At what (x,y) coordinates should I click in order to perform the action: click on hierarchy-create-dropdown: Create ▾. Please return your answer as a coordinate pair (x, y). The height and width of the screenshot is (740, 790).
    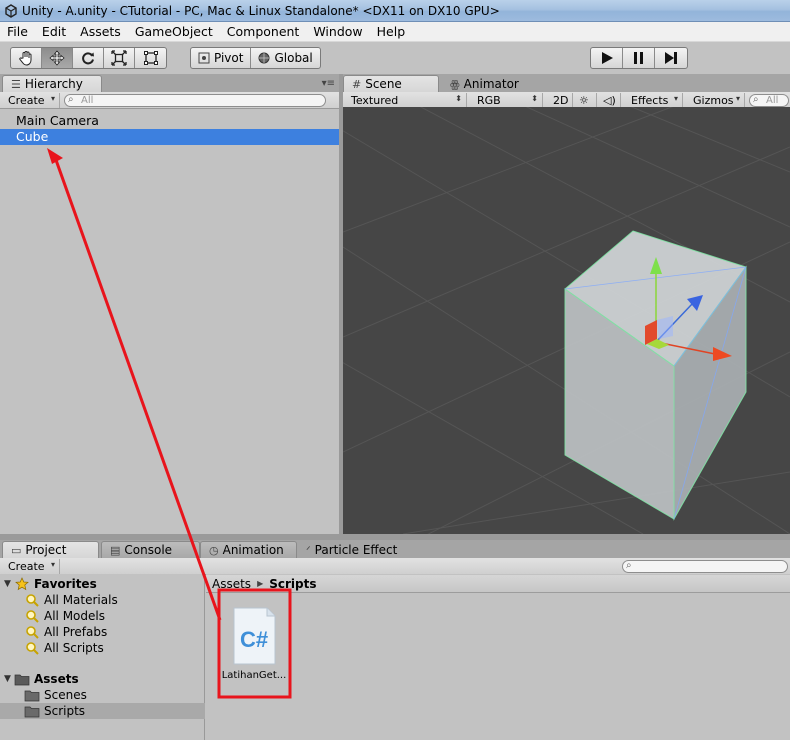
    Looking at the image, I should click on (32, 100).